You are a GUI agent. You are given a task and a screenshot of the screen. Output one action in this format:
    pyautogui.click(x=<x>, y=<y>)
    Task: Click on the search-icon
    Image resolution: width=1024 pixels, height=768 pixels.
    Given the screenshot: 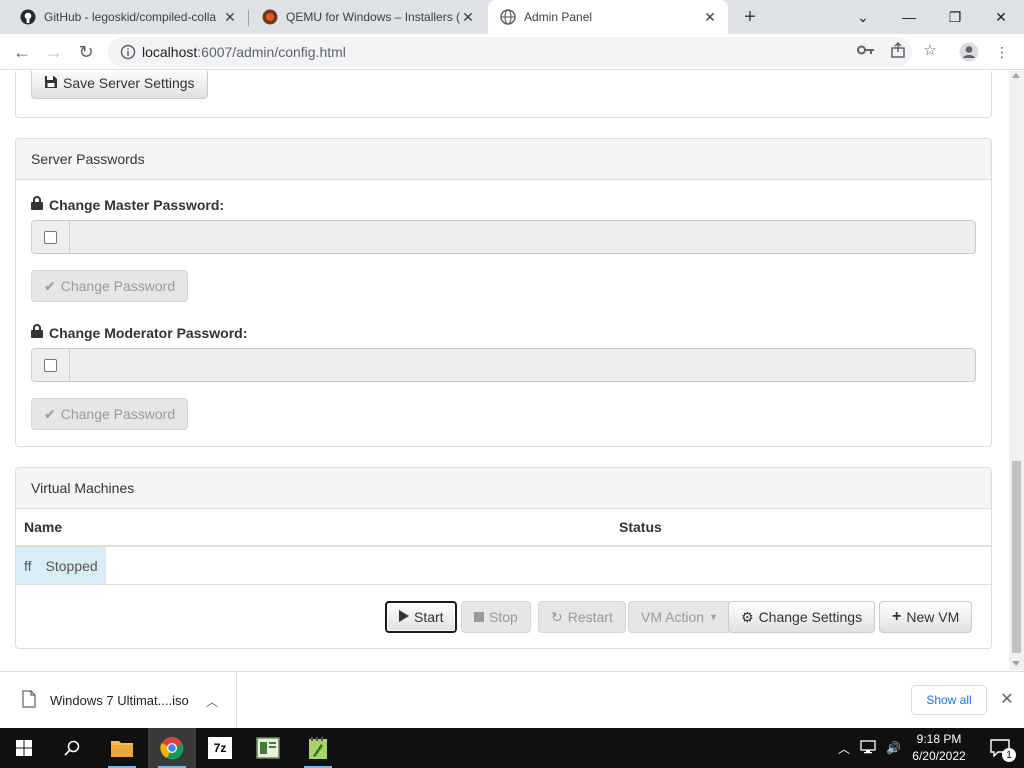 What is the action you would take?
    pyautogui.click(x=72, y=748)
    